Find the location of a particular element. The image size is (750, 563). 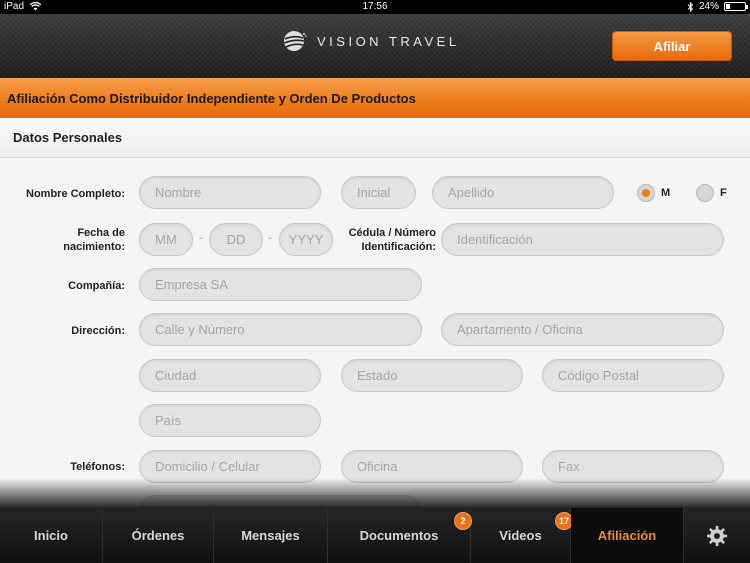

tab-label: Órdenes is located at coordinates (158, 535).